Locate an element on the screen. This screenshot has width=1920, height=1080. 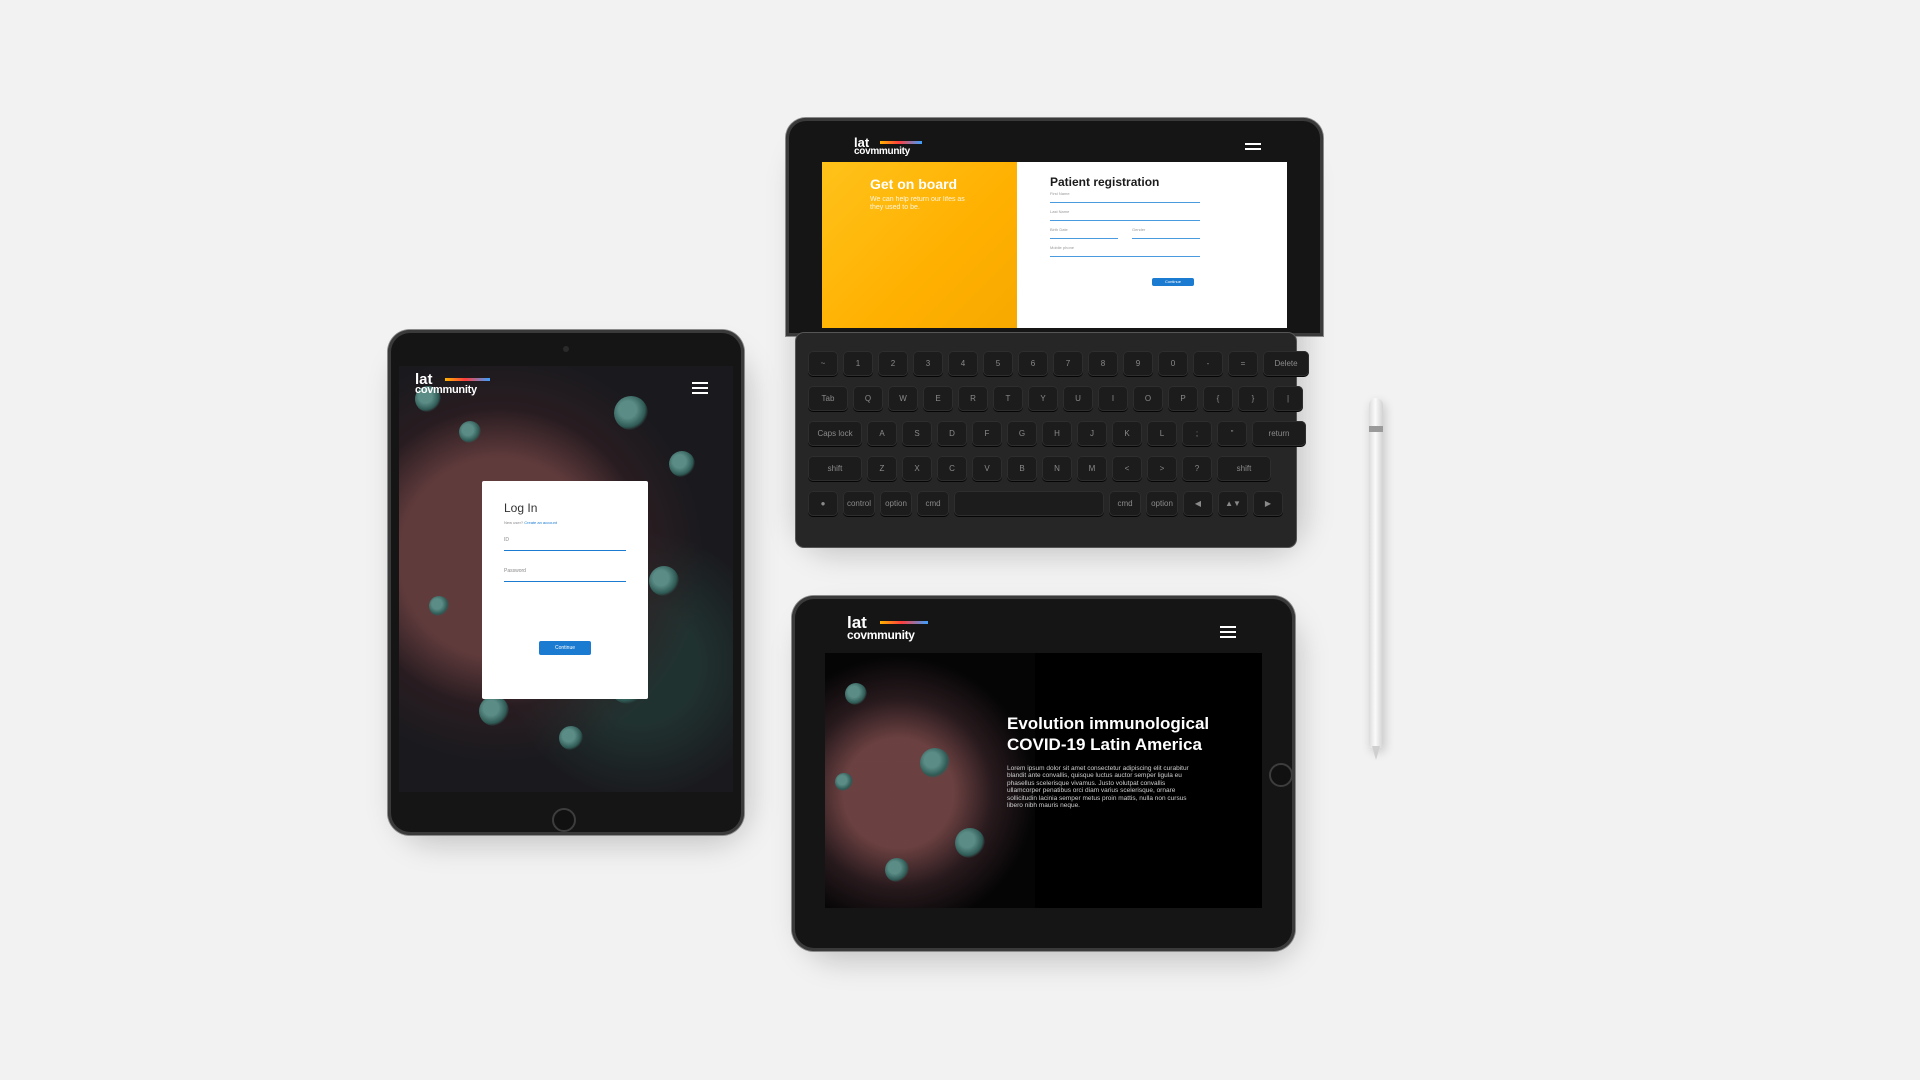
key is located at coordinates (1029, 503).